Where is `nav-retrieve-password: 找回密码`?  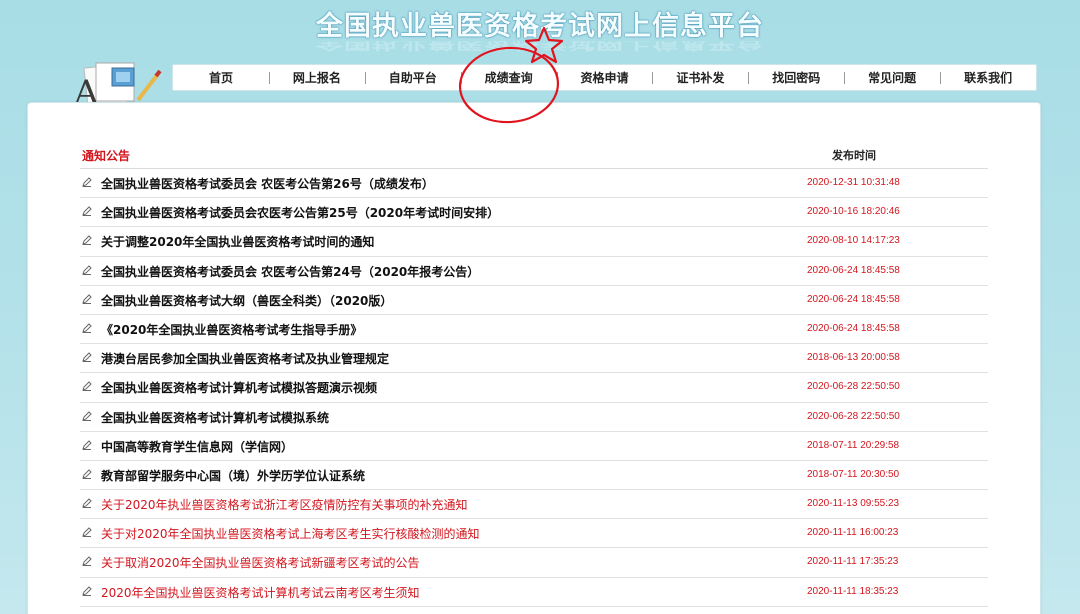
nav-retrieve-password: 找回密码 is located at coordinates (796, 77).